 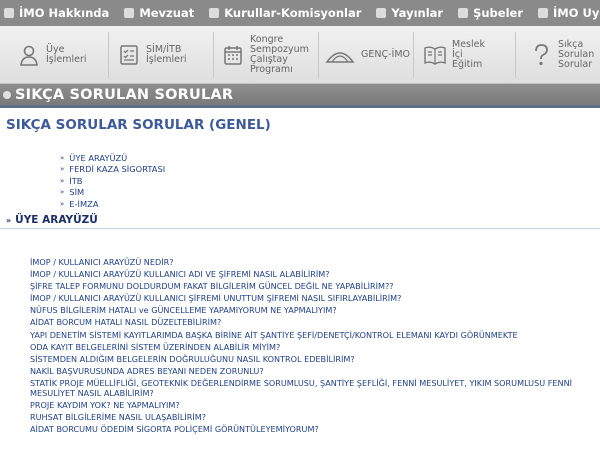 I want to click on toolbar-item-meslek-ici-egitim: Meslek İçi Eğitim, so click(x=454, y=54).